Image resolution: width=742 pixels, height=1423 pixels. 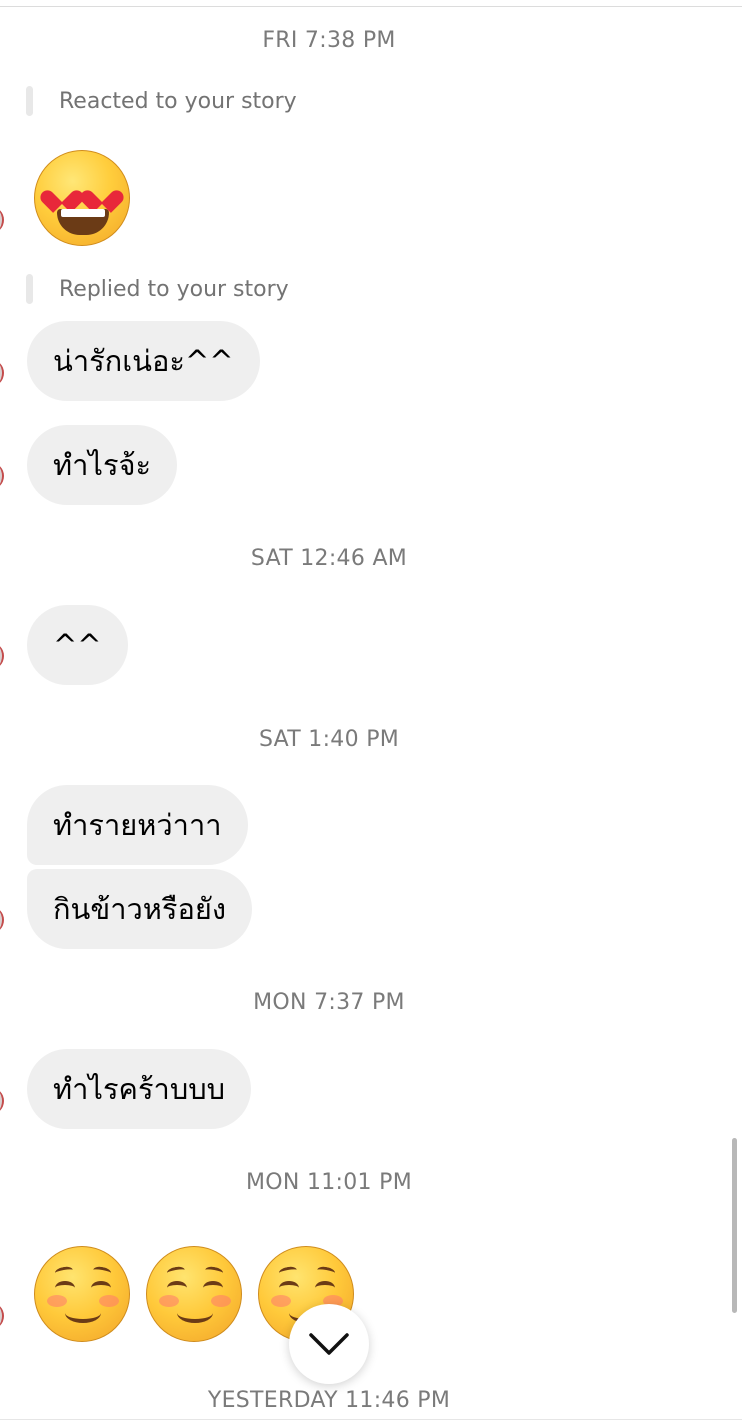 I want to click on timestamp: SAT 12:46 AM, so click(x=329, y=558).